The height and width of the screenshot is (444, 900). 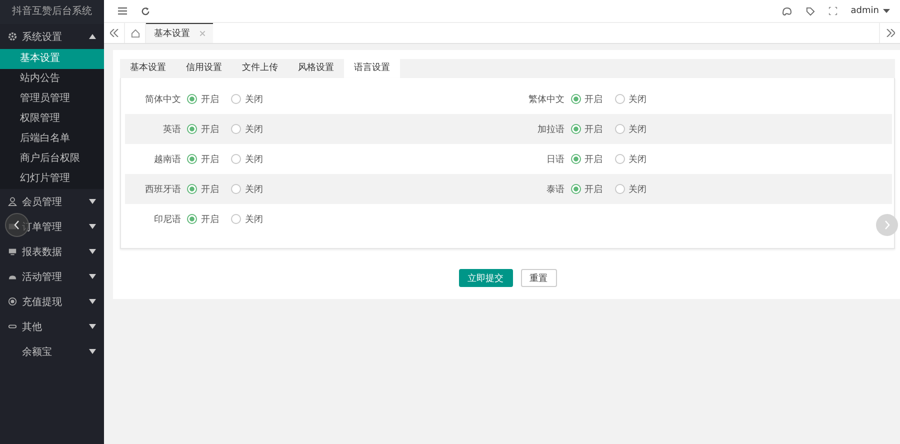 What do you see at coordinates (52, 159) in the screenshot?
I see `menu-item: 商户后台权限` at bounding box center [52, 159].